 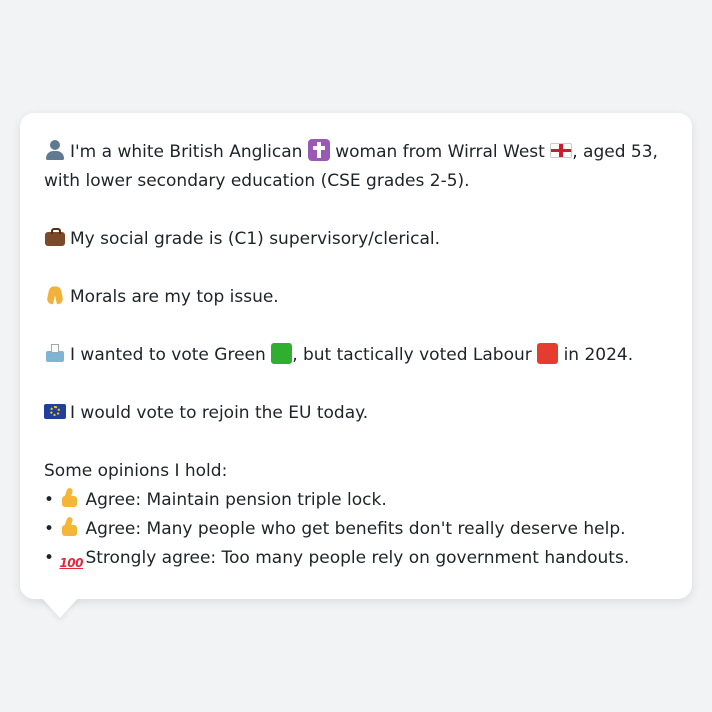 I want to click on green-square-icon, so click(x=282, y=353).